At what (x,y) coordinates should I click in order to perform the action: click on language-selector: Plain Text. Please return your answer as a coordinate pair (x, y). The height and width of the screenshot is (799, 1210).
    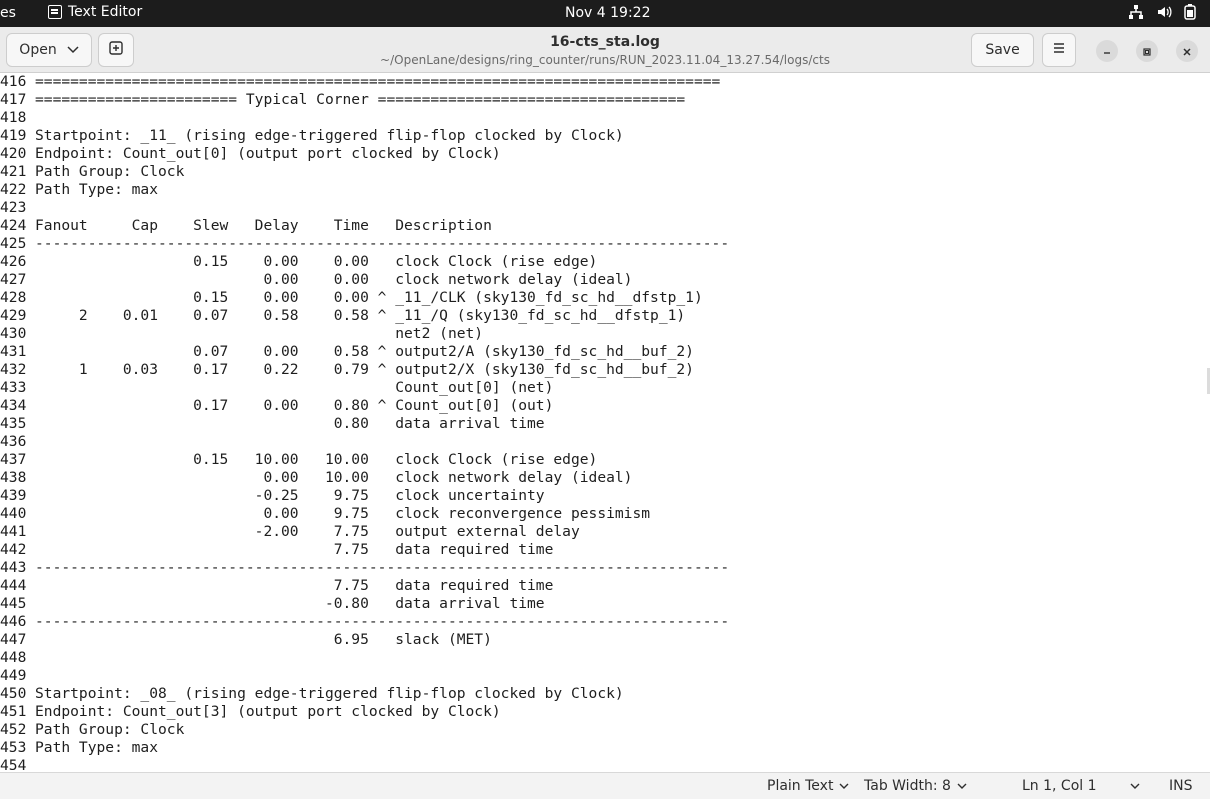
    Looking at the image, I should click on (808, 786).